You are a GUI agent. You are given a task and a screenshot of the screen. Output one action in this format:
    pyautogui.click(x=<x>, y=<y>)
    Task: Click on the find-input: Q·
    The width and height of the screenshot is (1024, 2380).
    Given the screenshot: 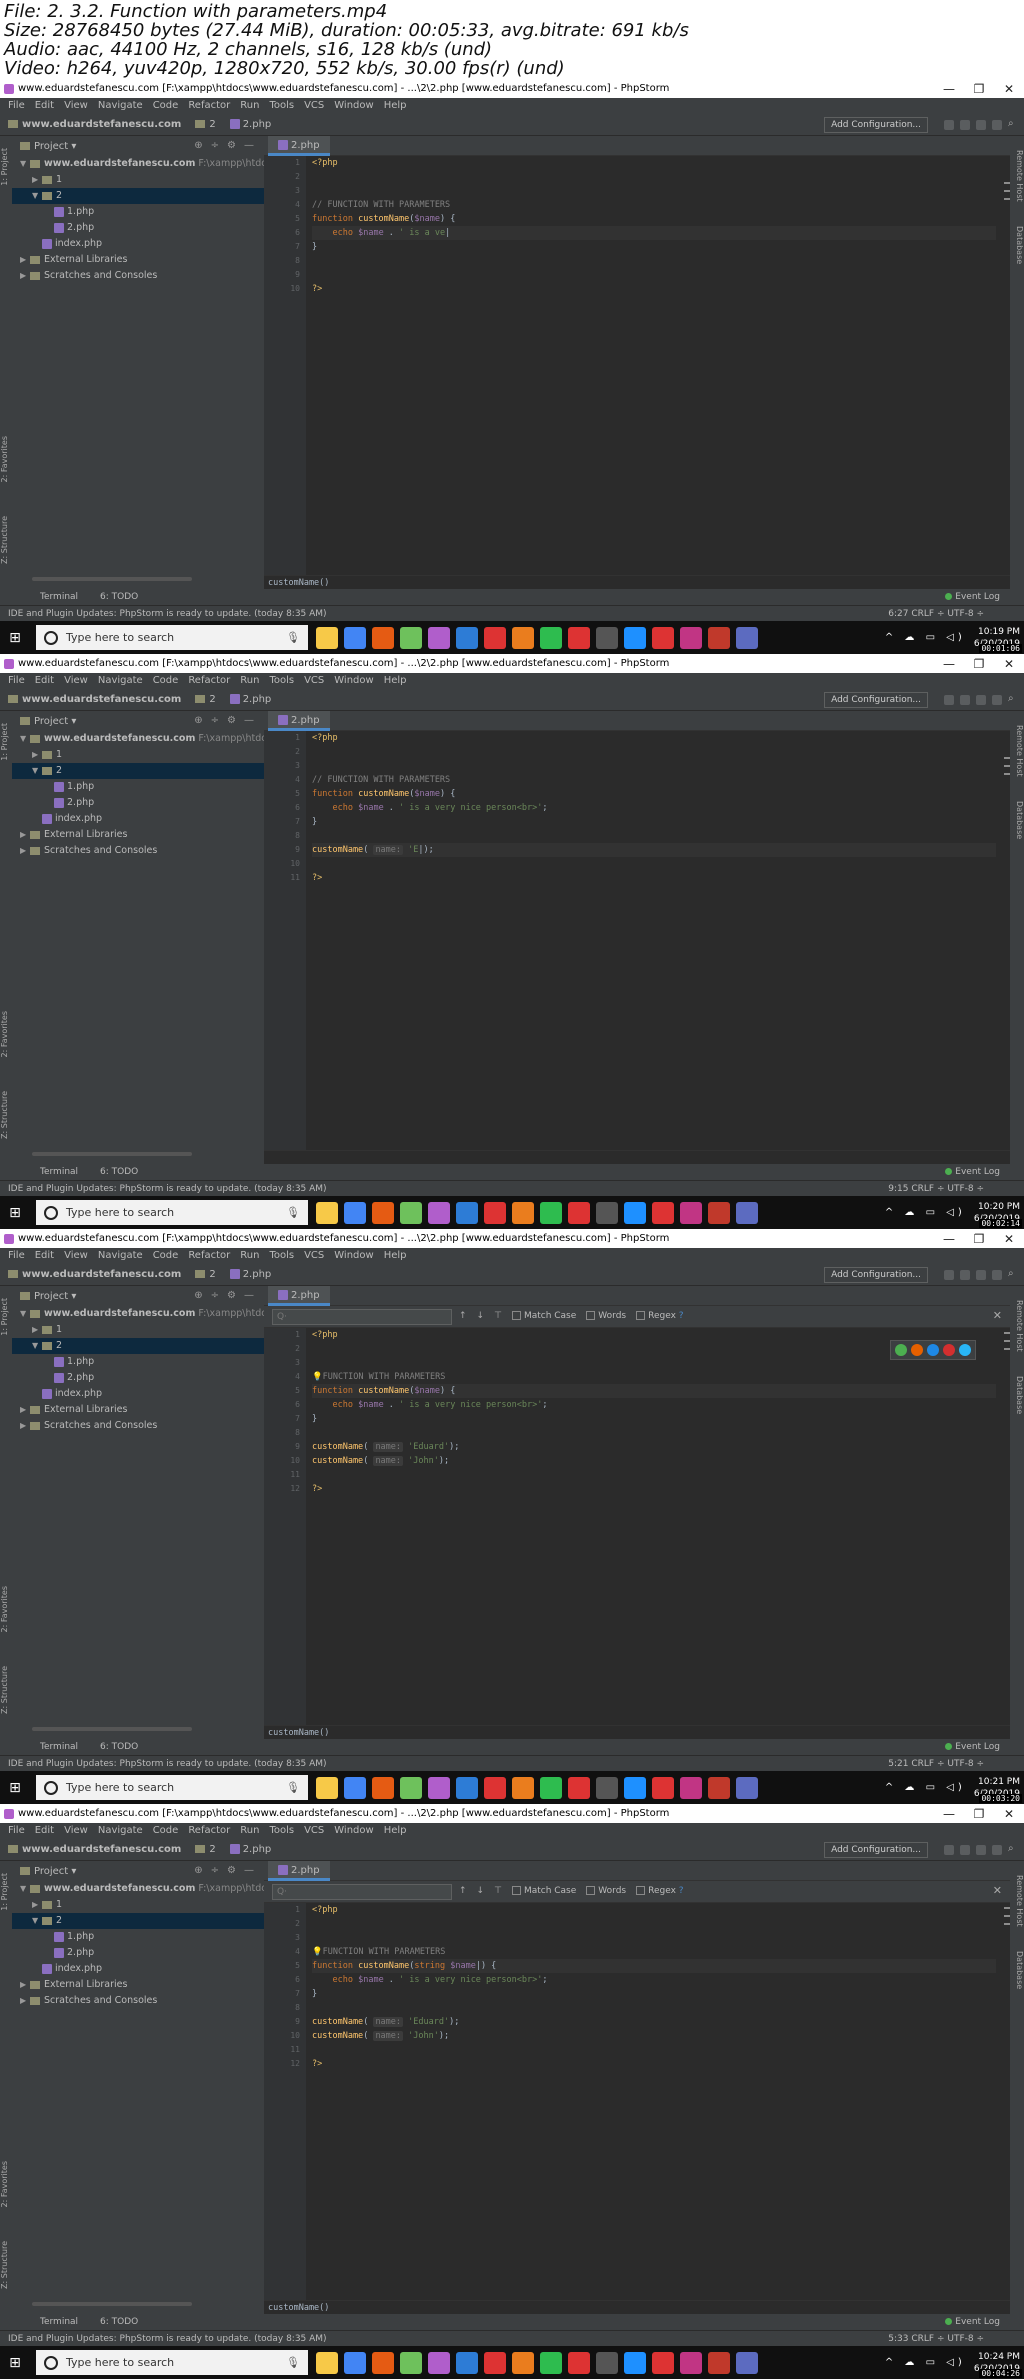 What is the action you would take?
    pyautogui.click(x=362, y=1317)
    